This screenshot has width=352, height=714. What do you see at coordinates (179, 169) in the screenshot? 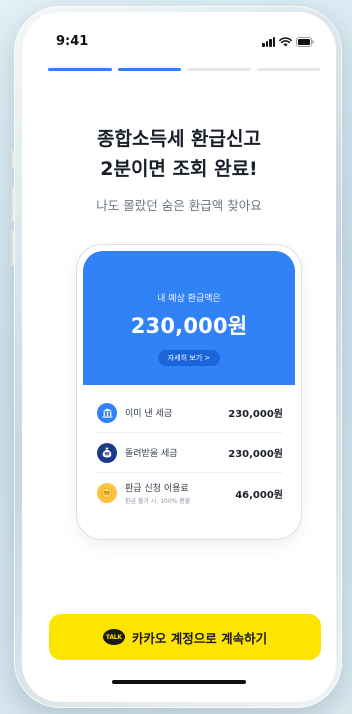
I see `title-line-2: 2분이면 조회 완료!` at bounding box center [179, 169].